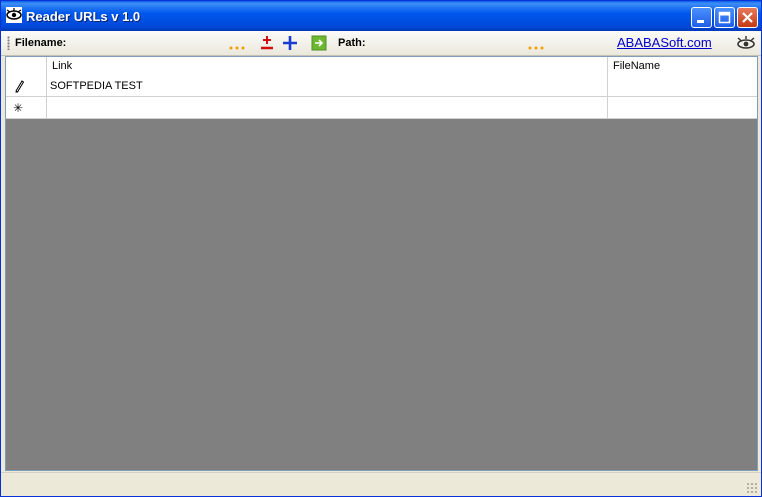  I want to click on go-arrow-icon, so click(319, 43).